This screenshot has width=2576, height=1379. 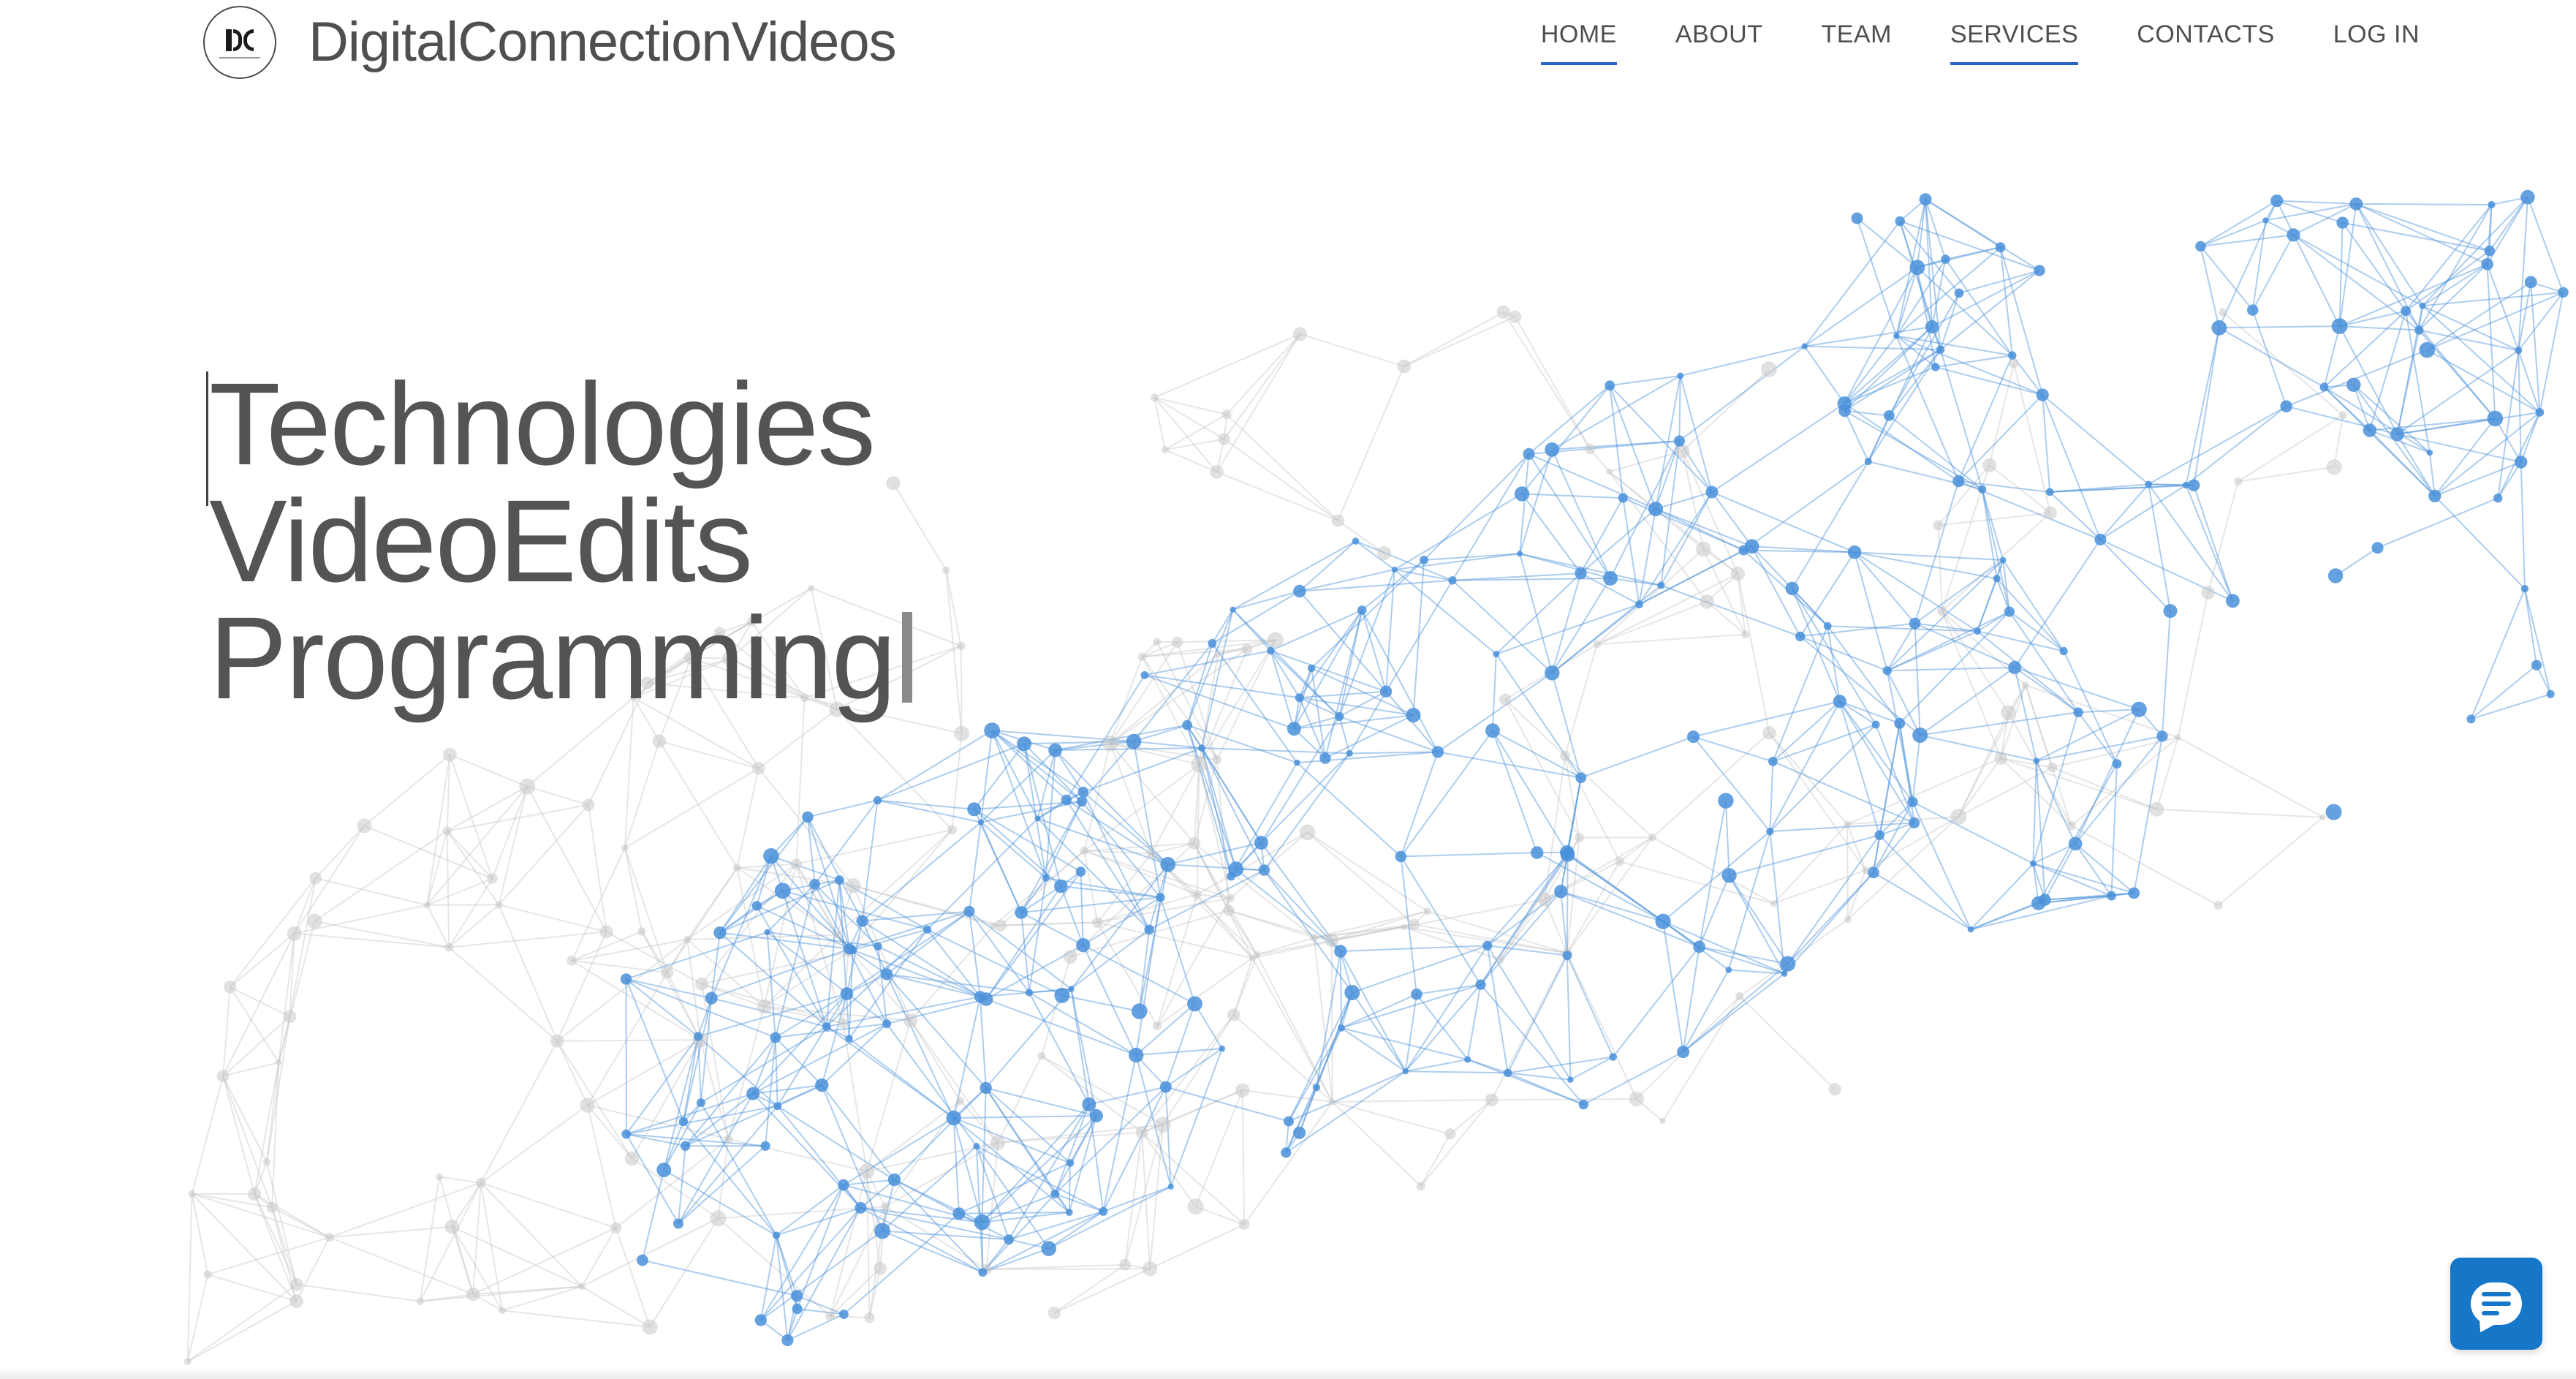 What do you see at coordinates (550, 42) in the screenshot?
I see `logo-link: DigitalConnectionVideos` at bounding box center [550, 42].